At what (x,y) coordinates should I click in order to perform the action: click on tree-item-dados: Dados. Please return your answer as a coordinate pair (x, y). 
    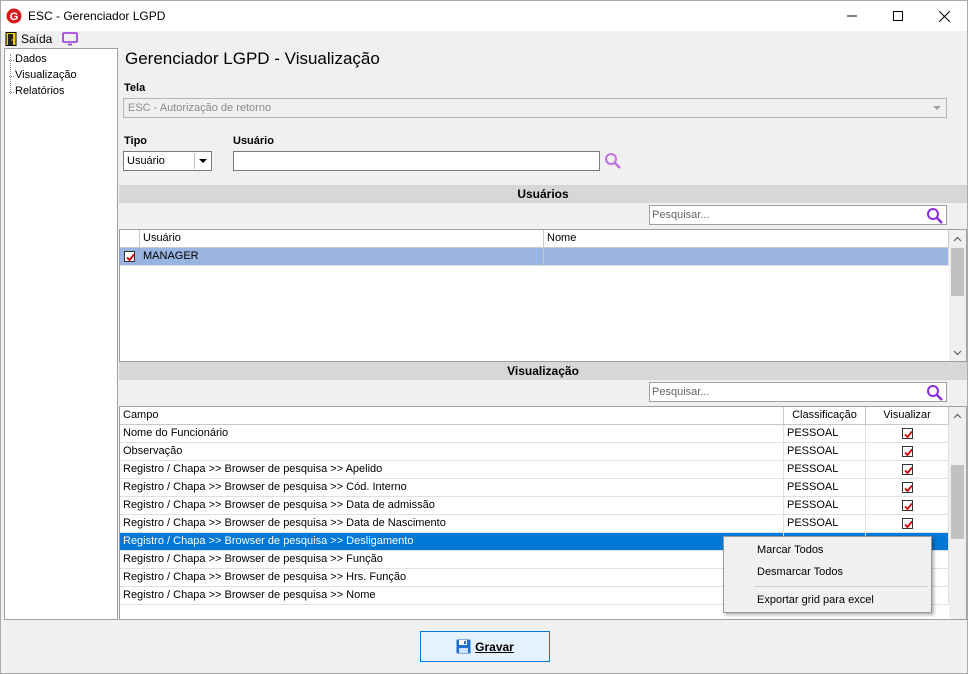
    Looking at the image, I should click on (28, 59).